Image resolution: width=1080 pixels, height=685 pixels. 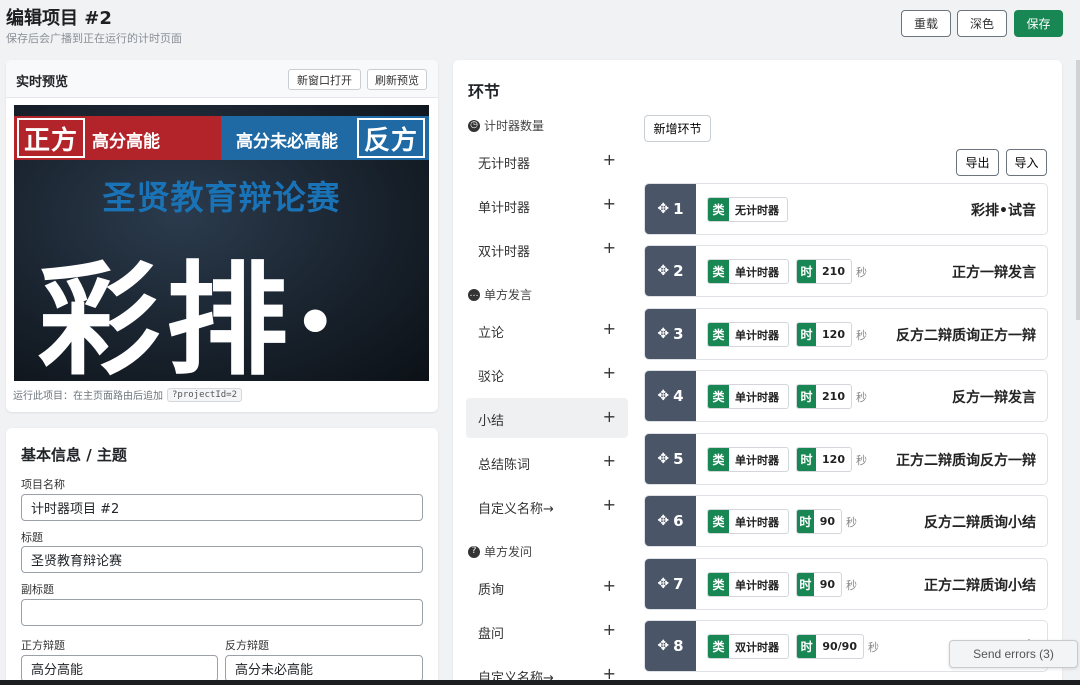 I want to click on run-hint: 运行此项目：在主页面路由后追加 ?projectId=2, so click(x=128, y=394).